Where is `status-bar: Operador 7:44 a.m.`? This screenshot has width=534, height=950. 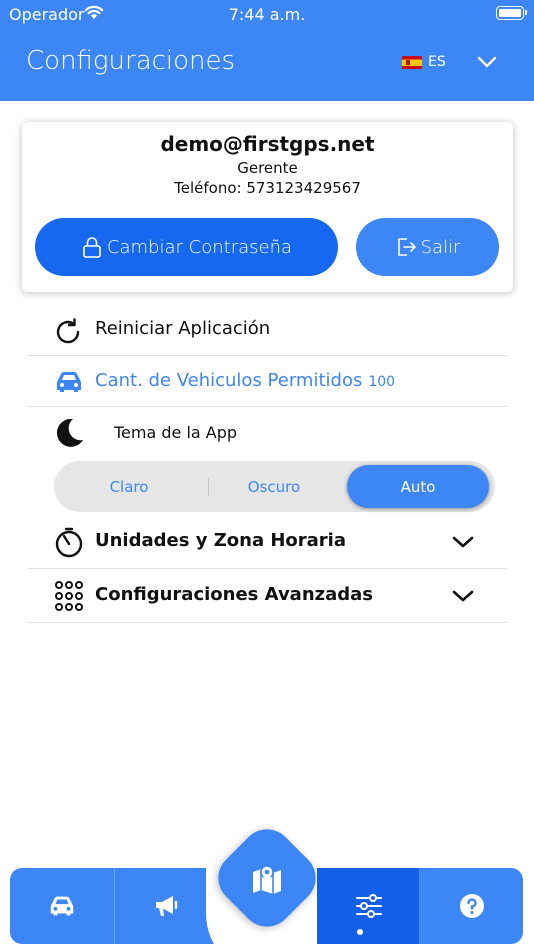 status-bar: Operador 7:44 a.m. is located at coordinates (267, 15).